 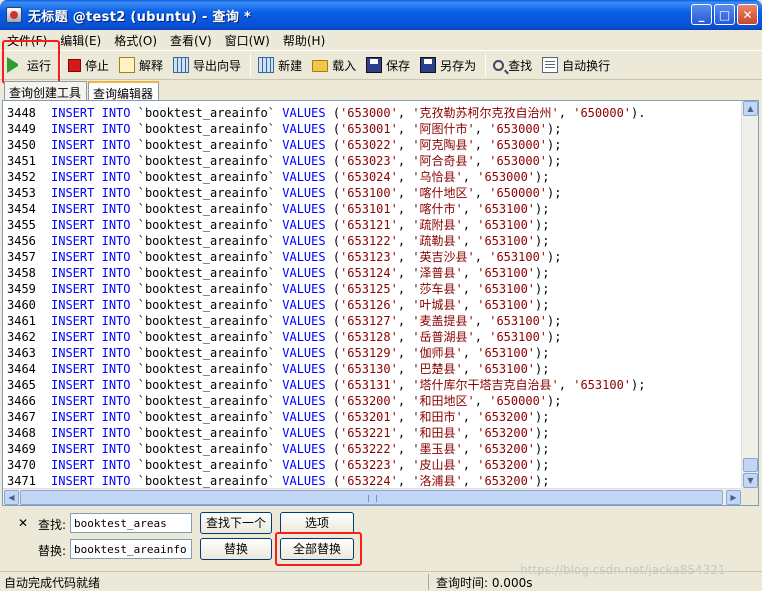 What do you see at coordinates (317, 523) in the screenshot?
I see `options-button: 选项` at bounding box center [317, 523].